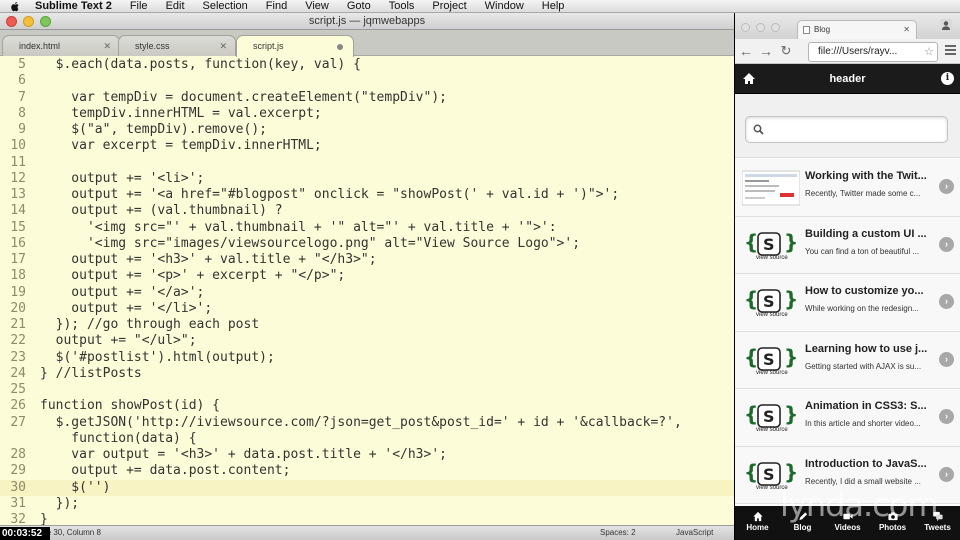 This screenshot has width=960, height=540. What do you see at coordinates (367, 21) in the screenshot?
I see `window-title: script.js — jqmwebapps` at bounding box center [367, 21].